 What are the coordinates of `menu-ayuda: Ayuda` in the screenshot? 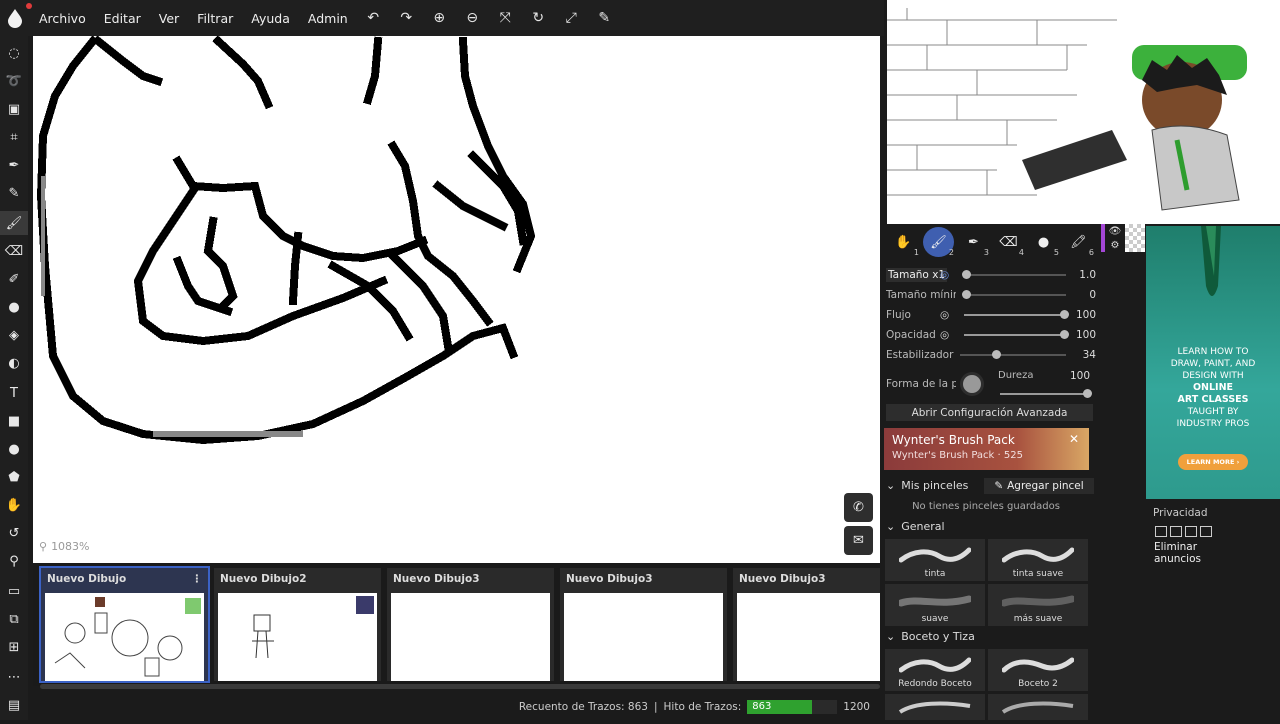 It's located at (270, 18).